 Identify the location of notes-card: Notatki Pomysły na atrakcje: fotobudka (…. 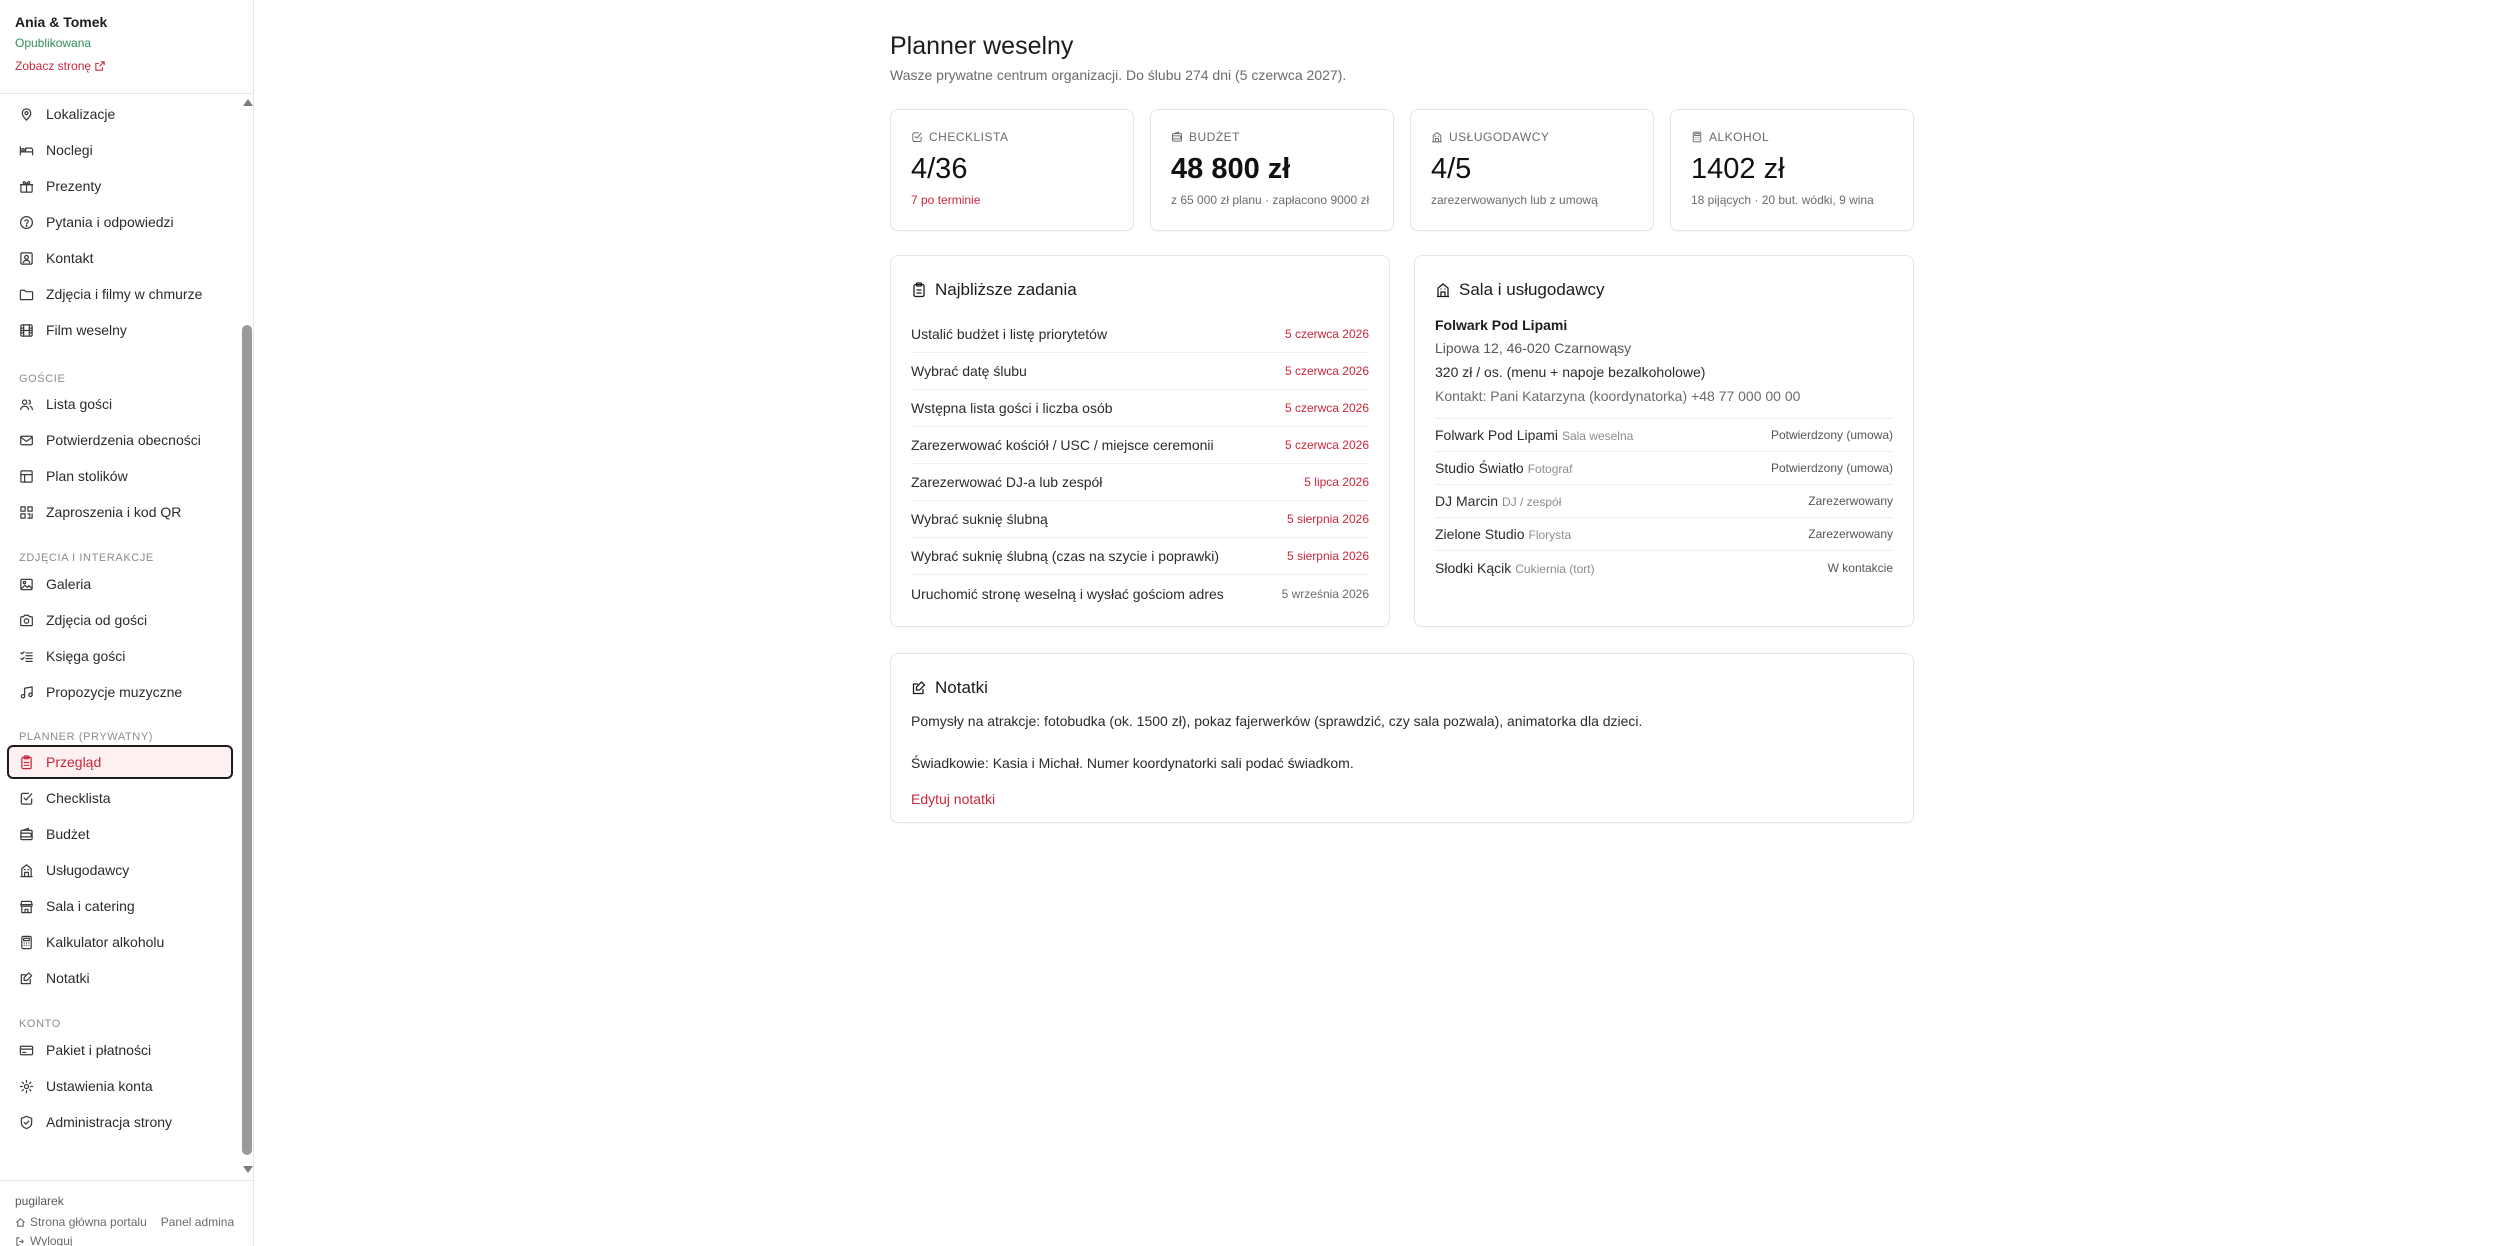
(1402, 738).